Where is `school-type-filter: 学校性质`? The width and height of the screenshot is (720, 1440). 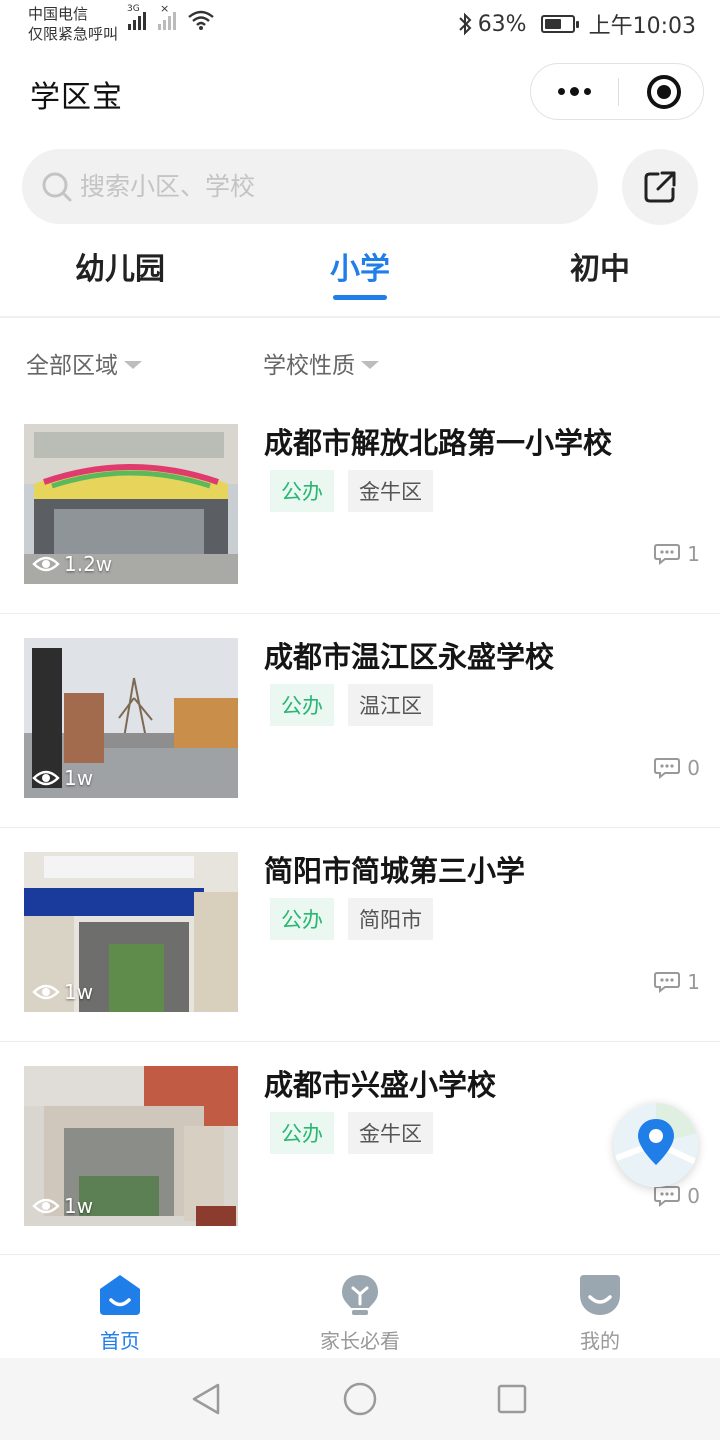 school-type-filter: 学校性质 is located at coordinates (321, 363).